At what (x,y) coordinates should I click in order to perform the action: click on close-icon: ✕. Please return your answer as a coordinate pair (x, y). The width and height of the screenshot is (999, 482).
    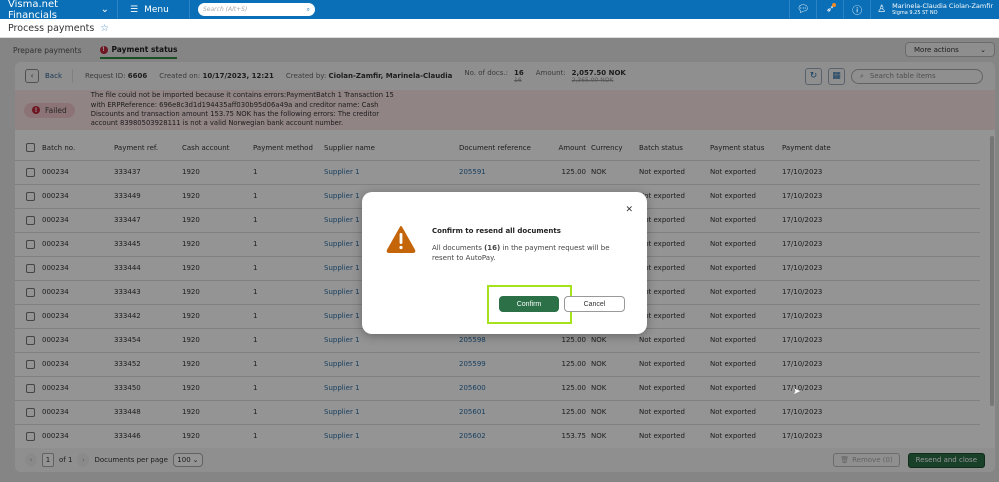
    Looking at the image, I should click on (629, 210).